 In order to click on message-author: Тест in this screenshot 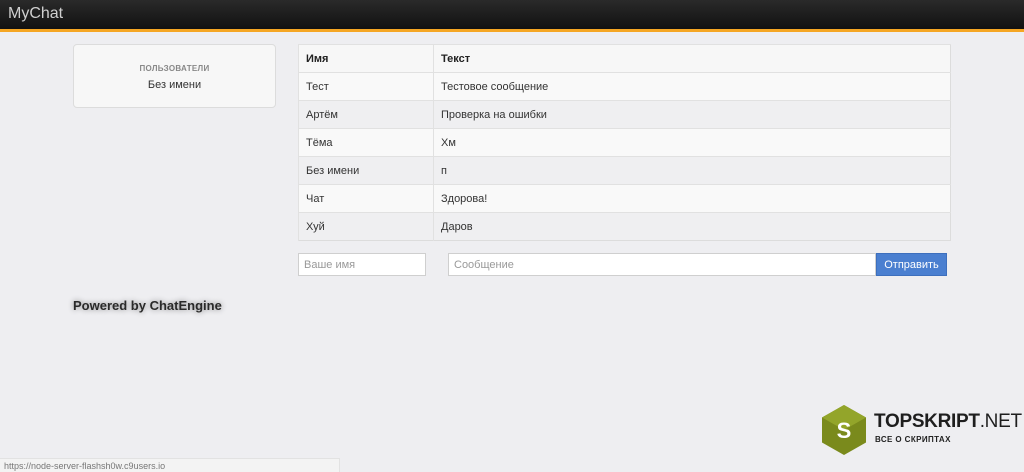, I will do `click(366, 86)`.